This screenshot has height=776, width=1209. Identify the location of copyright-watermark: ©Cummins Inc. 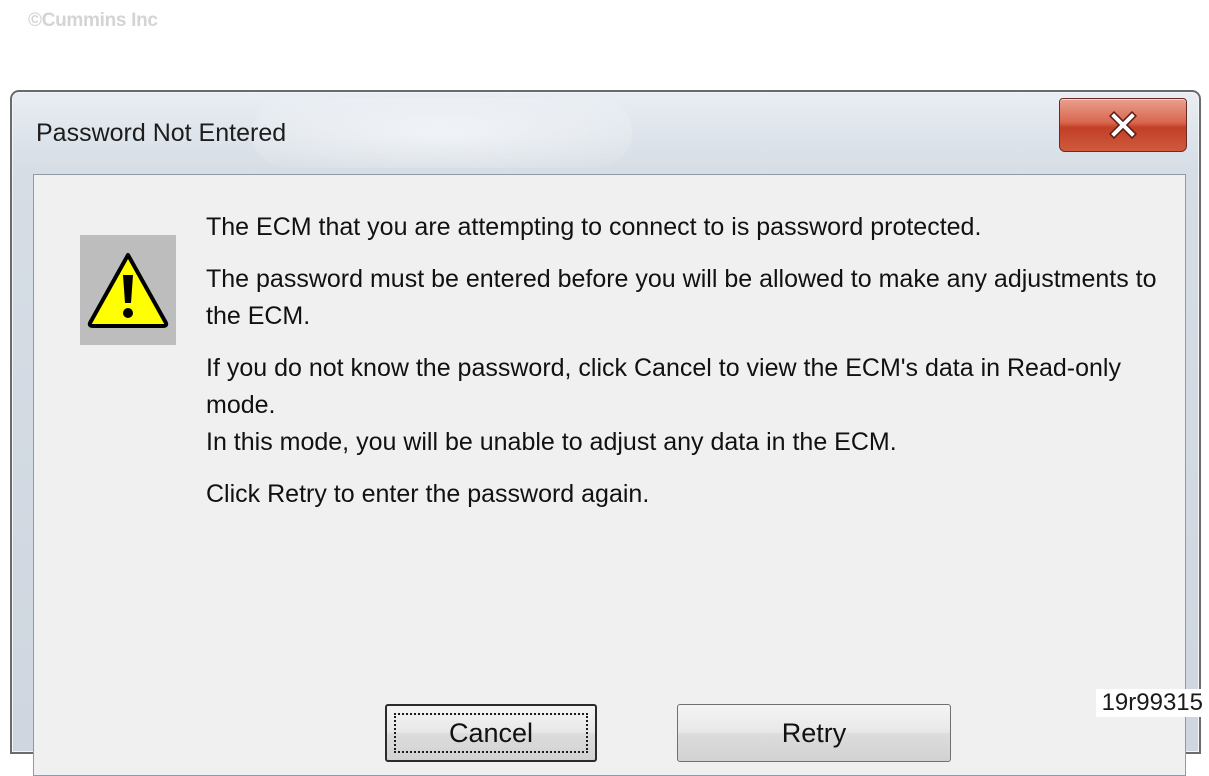
(93, 20).